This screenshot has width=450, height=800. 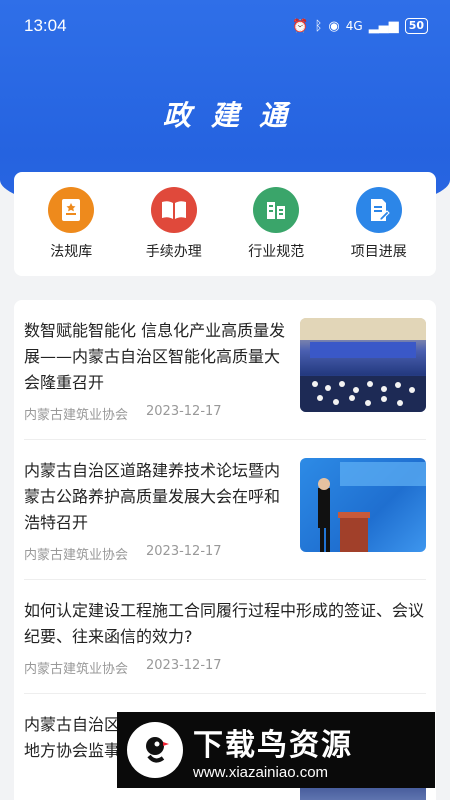 What do you see at coordinates (273, 745) in the screenshot?
I see `watermark-text: 下载鸟资源` at bounding box center [273, 745].